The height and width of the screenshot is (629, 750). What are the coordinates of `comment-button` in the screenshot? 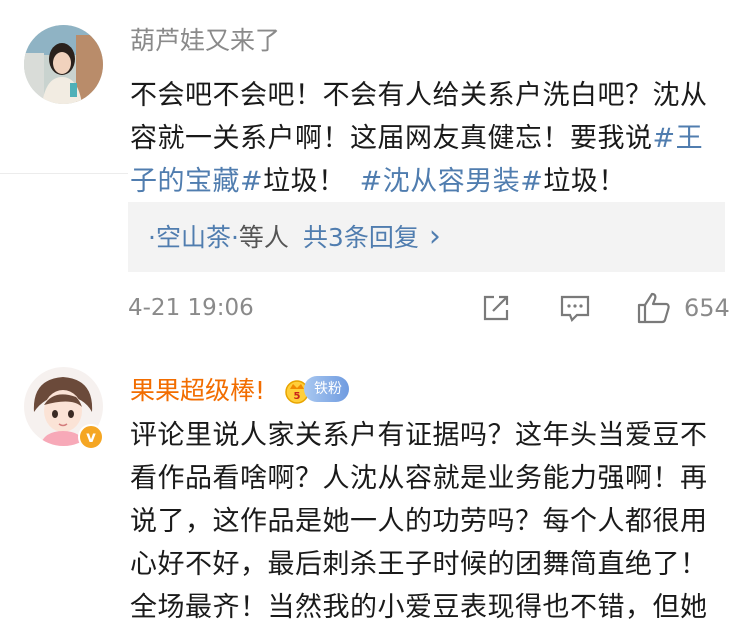 It's located at (575, 308).